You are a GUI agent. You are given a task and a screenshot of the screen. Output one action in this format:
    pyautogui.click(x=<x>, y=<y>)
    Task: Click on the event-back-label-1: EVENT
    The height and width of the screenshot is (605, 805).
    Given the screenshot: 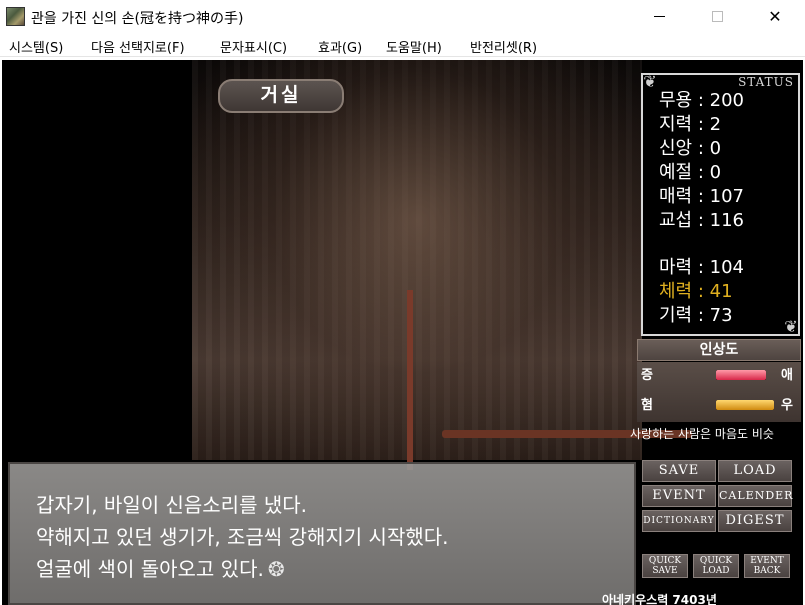 What is the action you would take?
    pyautogui.click(x=767, y=561)
    